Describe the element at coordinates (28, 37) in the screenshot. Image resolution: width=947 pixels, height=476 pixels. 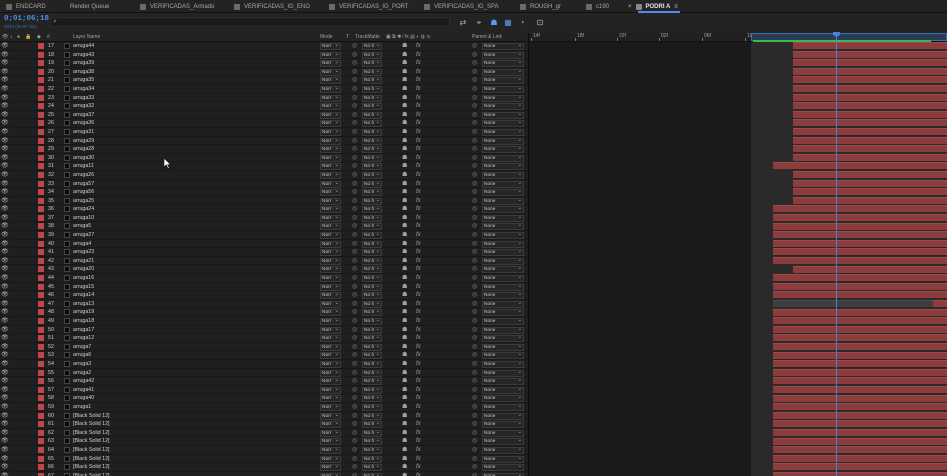
I see `lock-toggle-icon: 🔒` at that location.